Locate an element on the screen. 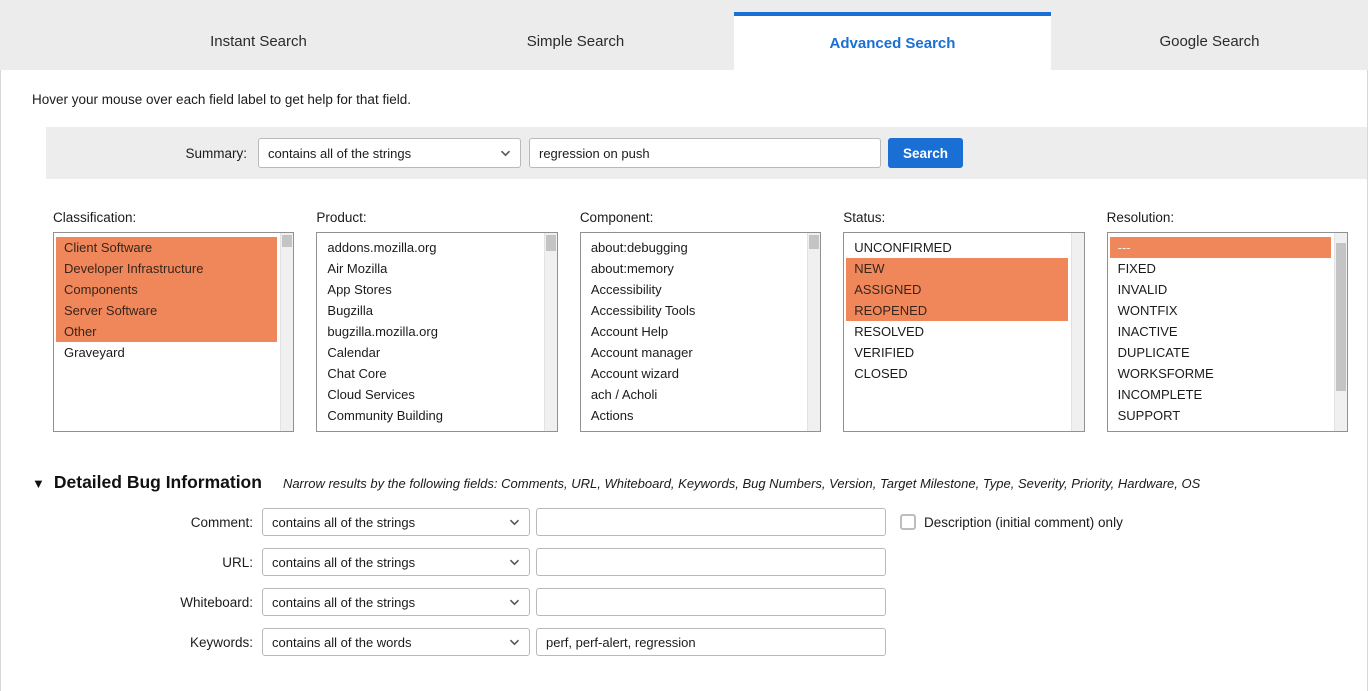  option-account-manager: Account manager is located at coordinates (693, 352).